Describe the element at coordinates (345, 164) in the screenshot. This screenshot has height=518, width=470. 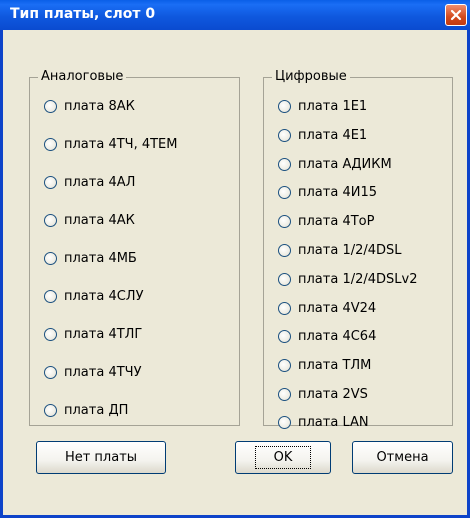
I see `radio-label: плата АДИКМ` at that location.